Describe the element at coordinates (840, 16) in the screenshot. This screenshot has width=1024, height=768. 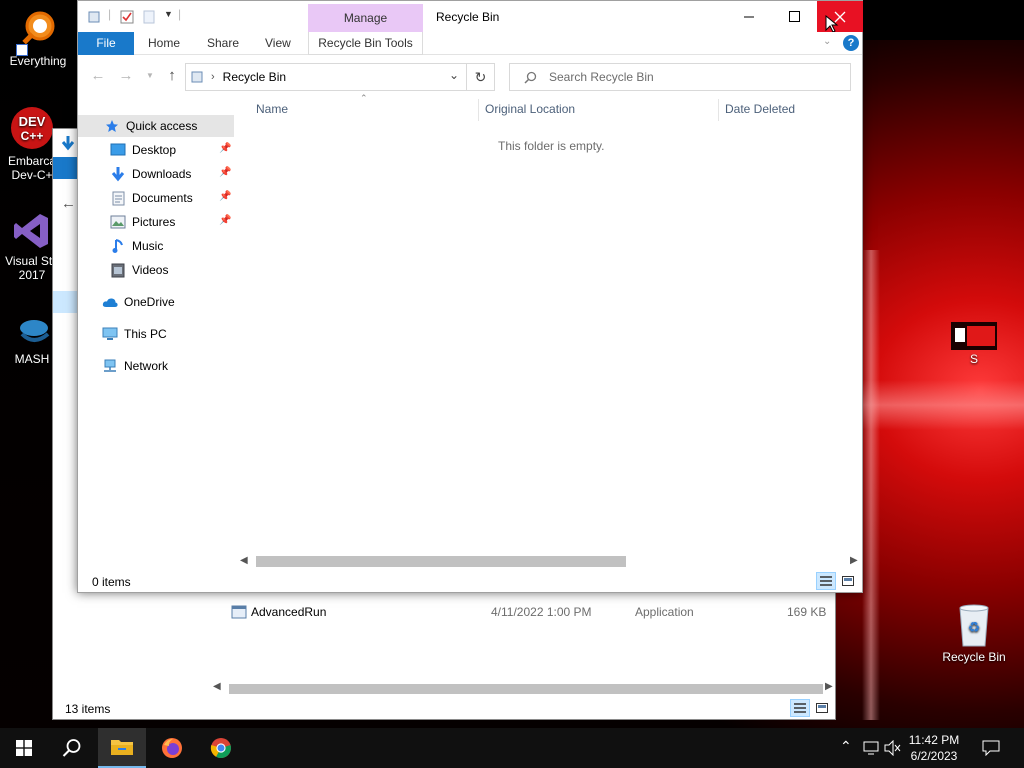
I see `close-button` at that location.